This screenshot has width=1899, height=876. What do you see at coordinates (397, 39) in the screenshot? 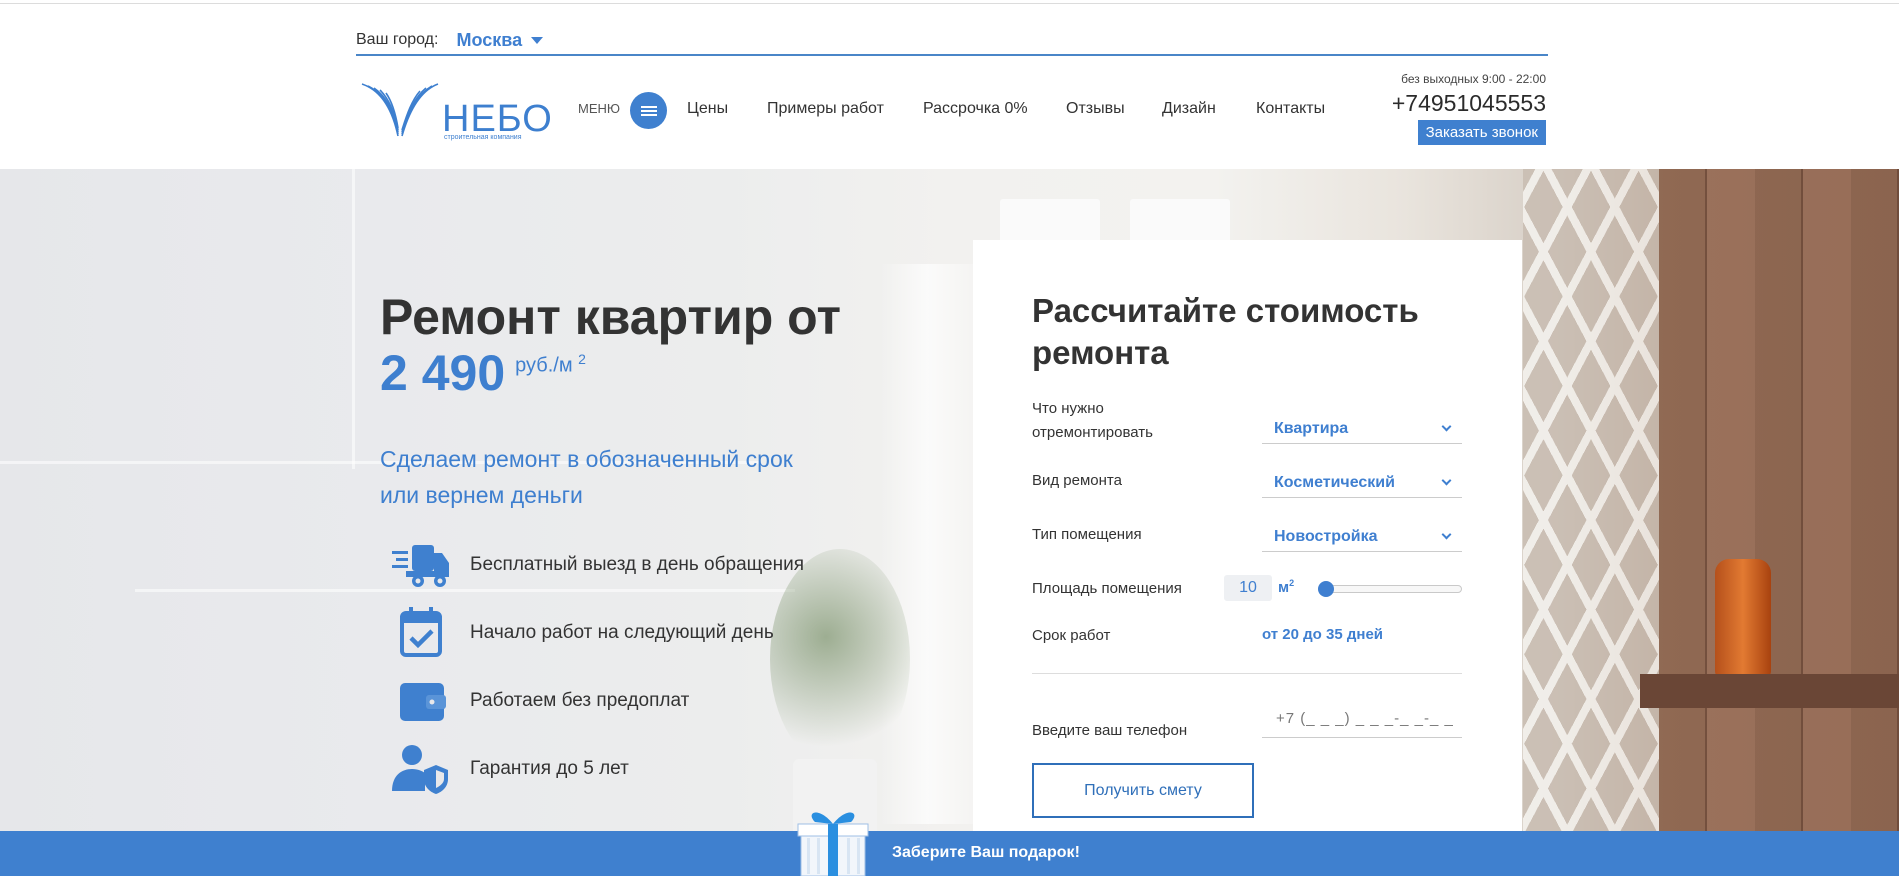
I see `city-label: Ваш город:` at bounding box center [397, 39].